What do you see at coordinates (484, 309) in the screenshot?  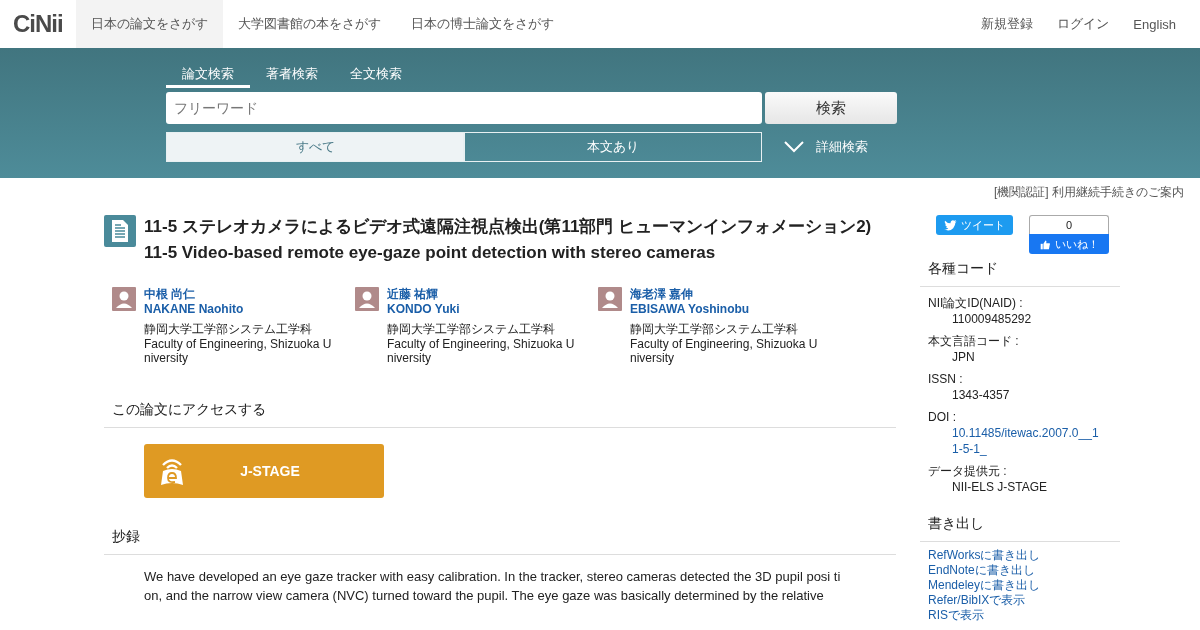 I see `author-name-english: KONDO Yuki` at bounding box center [484, 309].